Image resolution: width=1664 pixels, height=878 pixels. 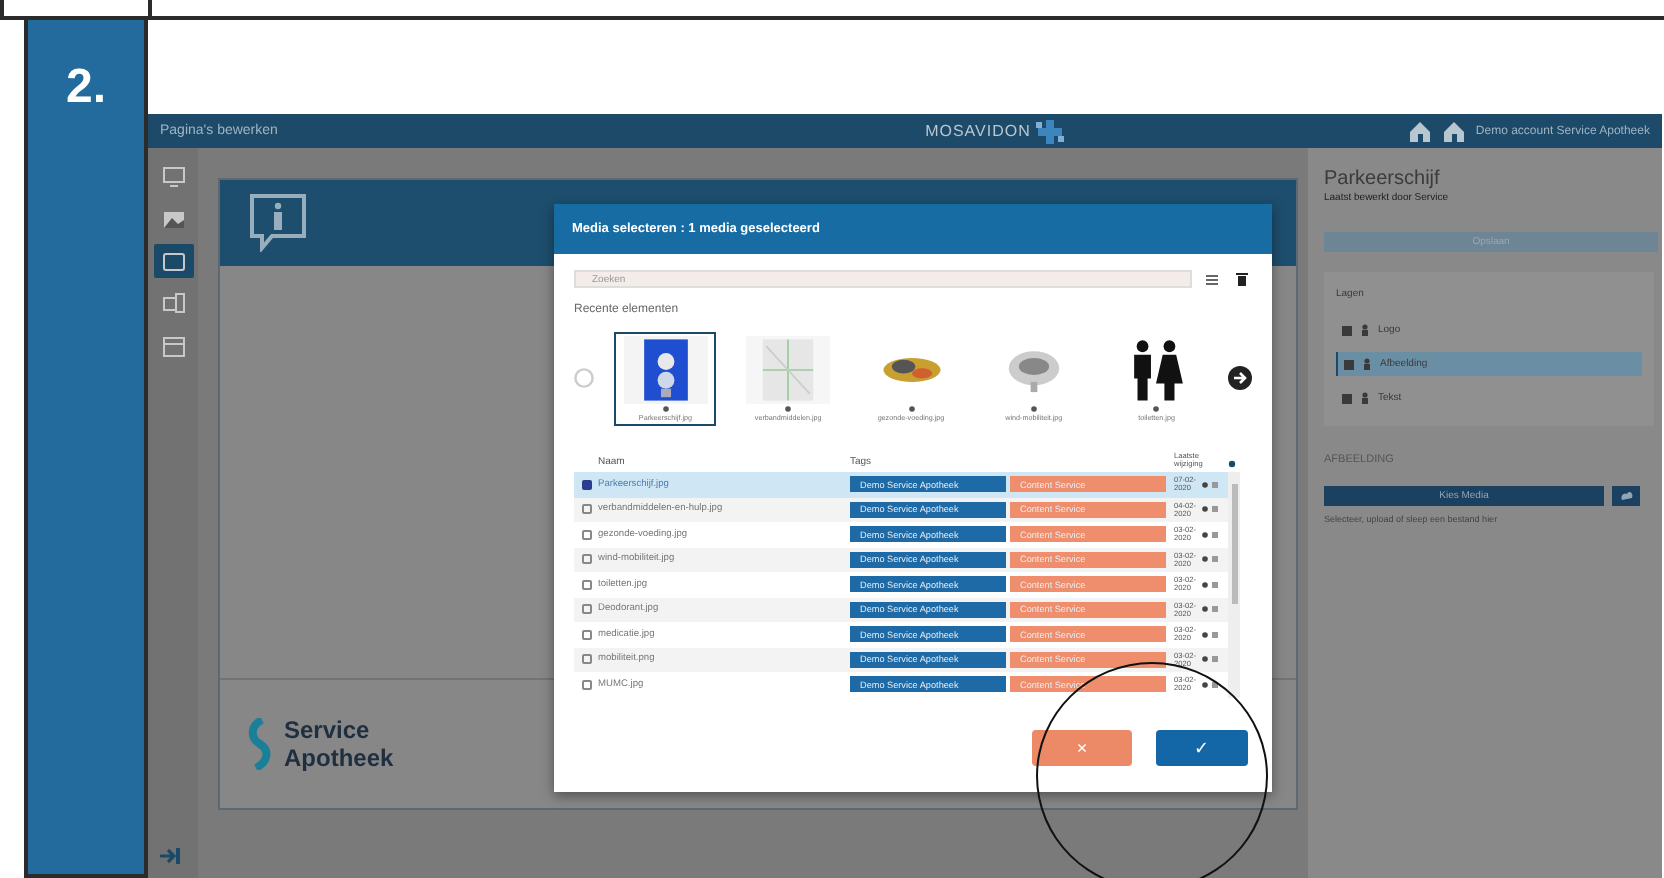 What do you see at coordinates (339, 744) in the screenshot?
I see `brand-logo-text: Service Apotheek` at bounding box center [339, 744].